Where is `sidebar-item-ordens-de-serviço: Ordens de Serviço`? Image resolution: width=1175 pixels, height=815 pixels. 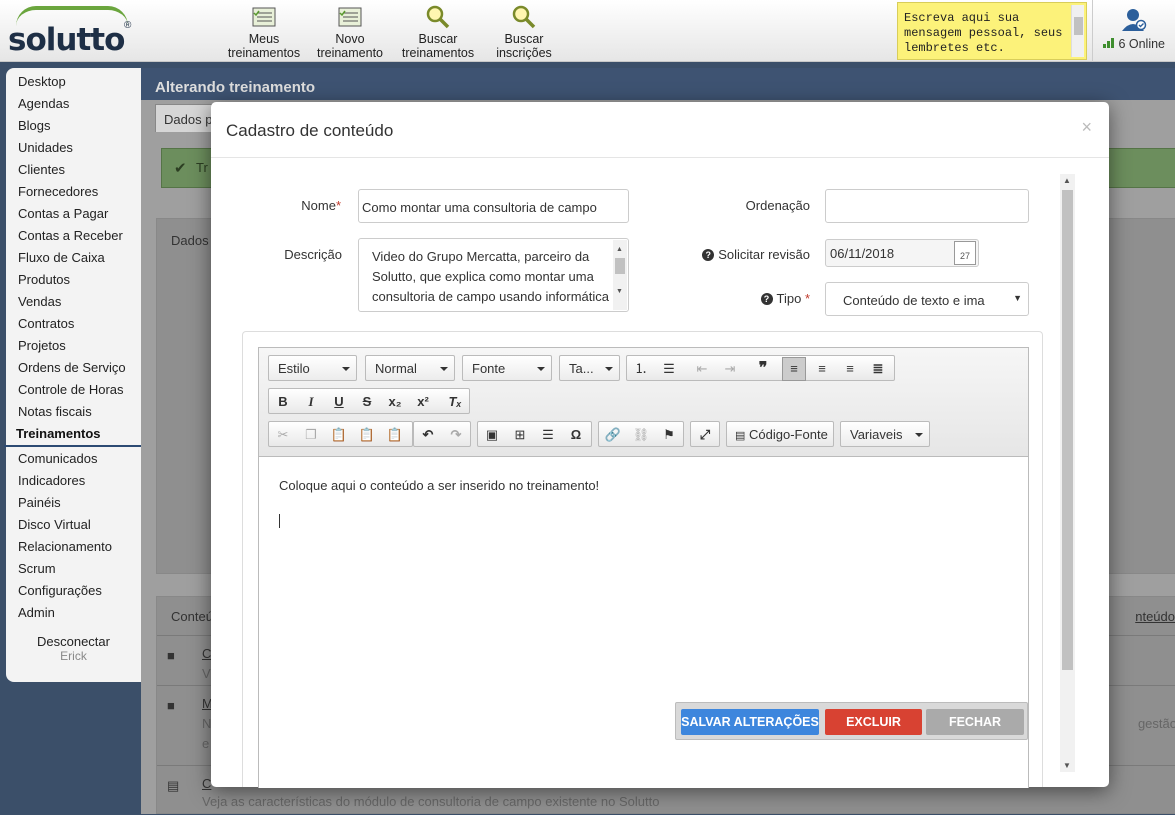 sidebar-item-ordens-de-serviço: Ordens de Serviço is located at coordinates (73, 368).